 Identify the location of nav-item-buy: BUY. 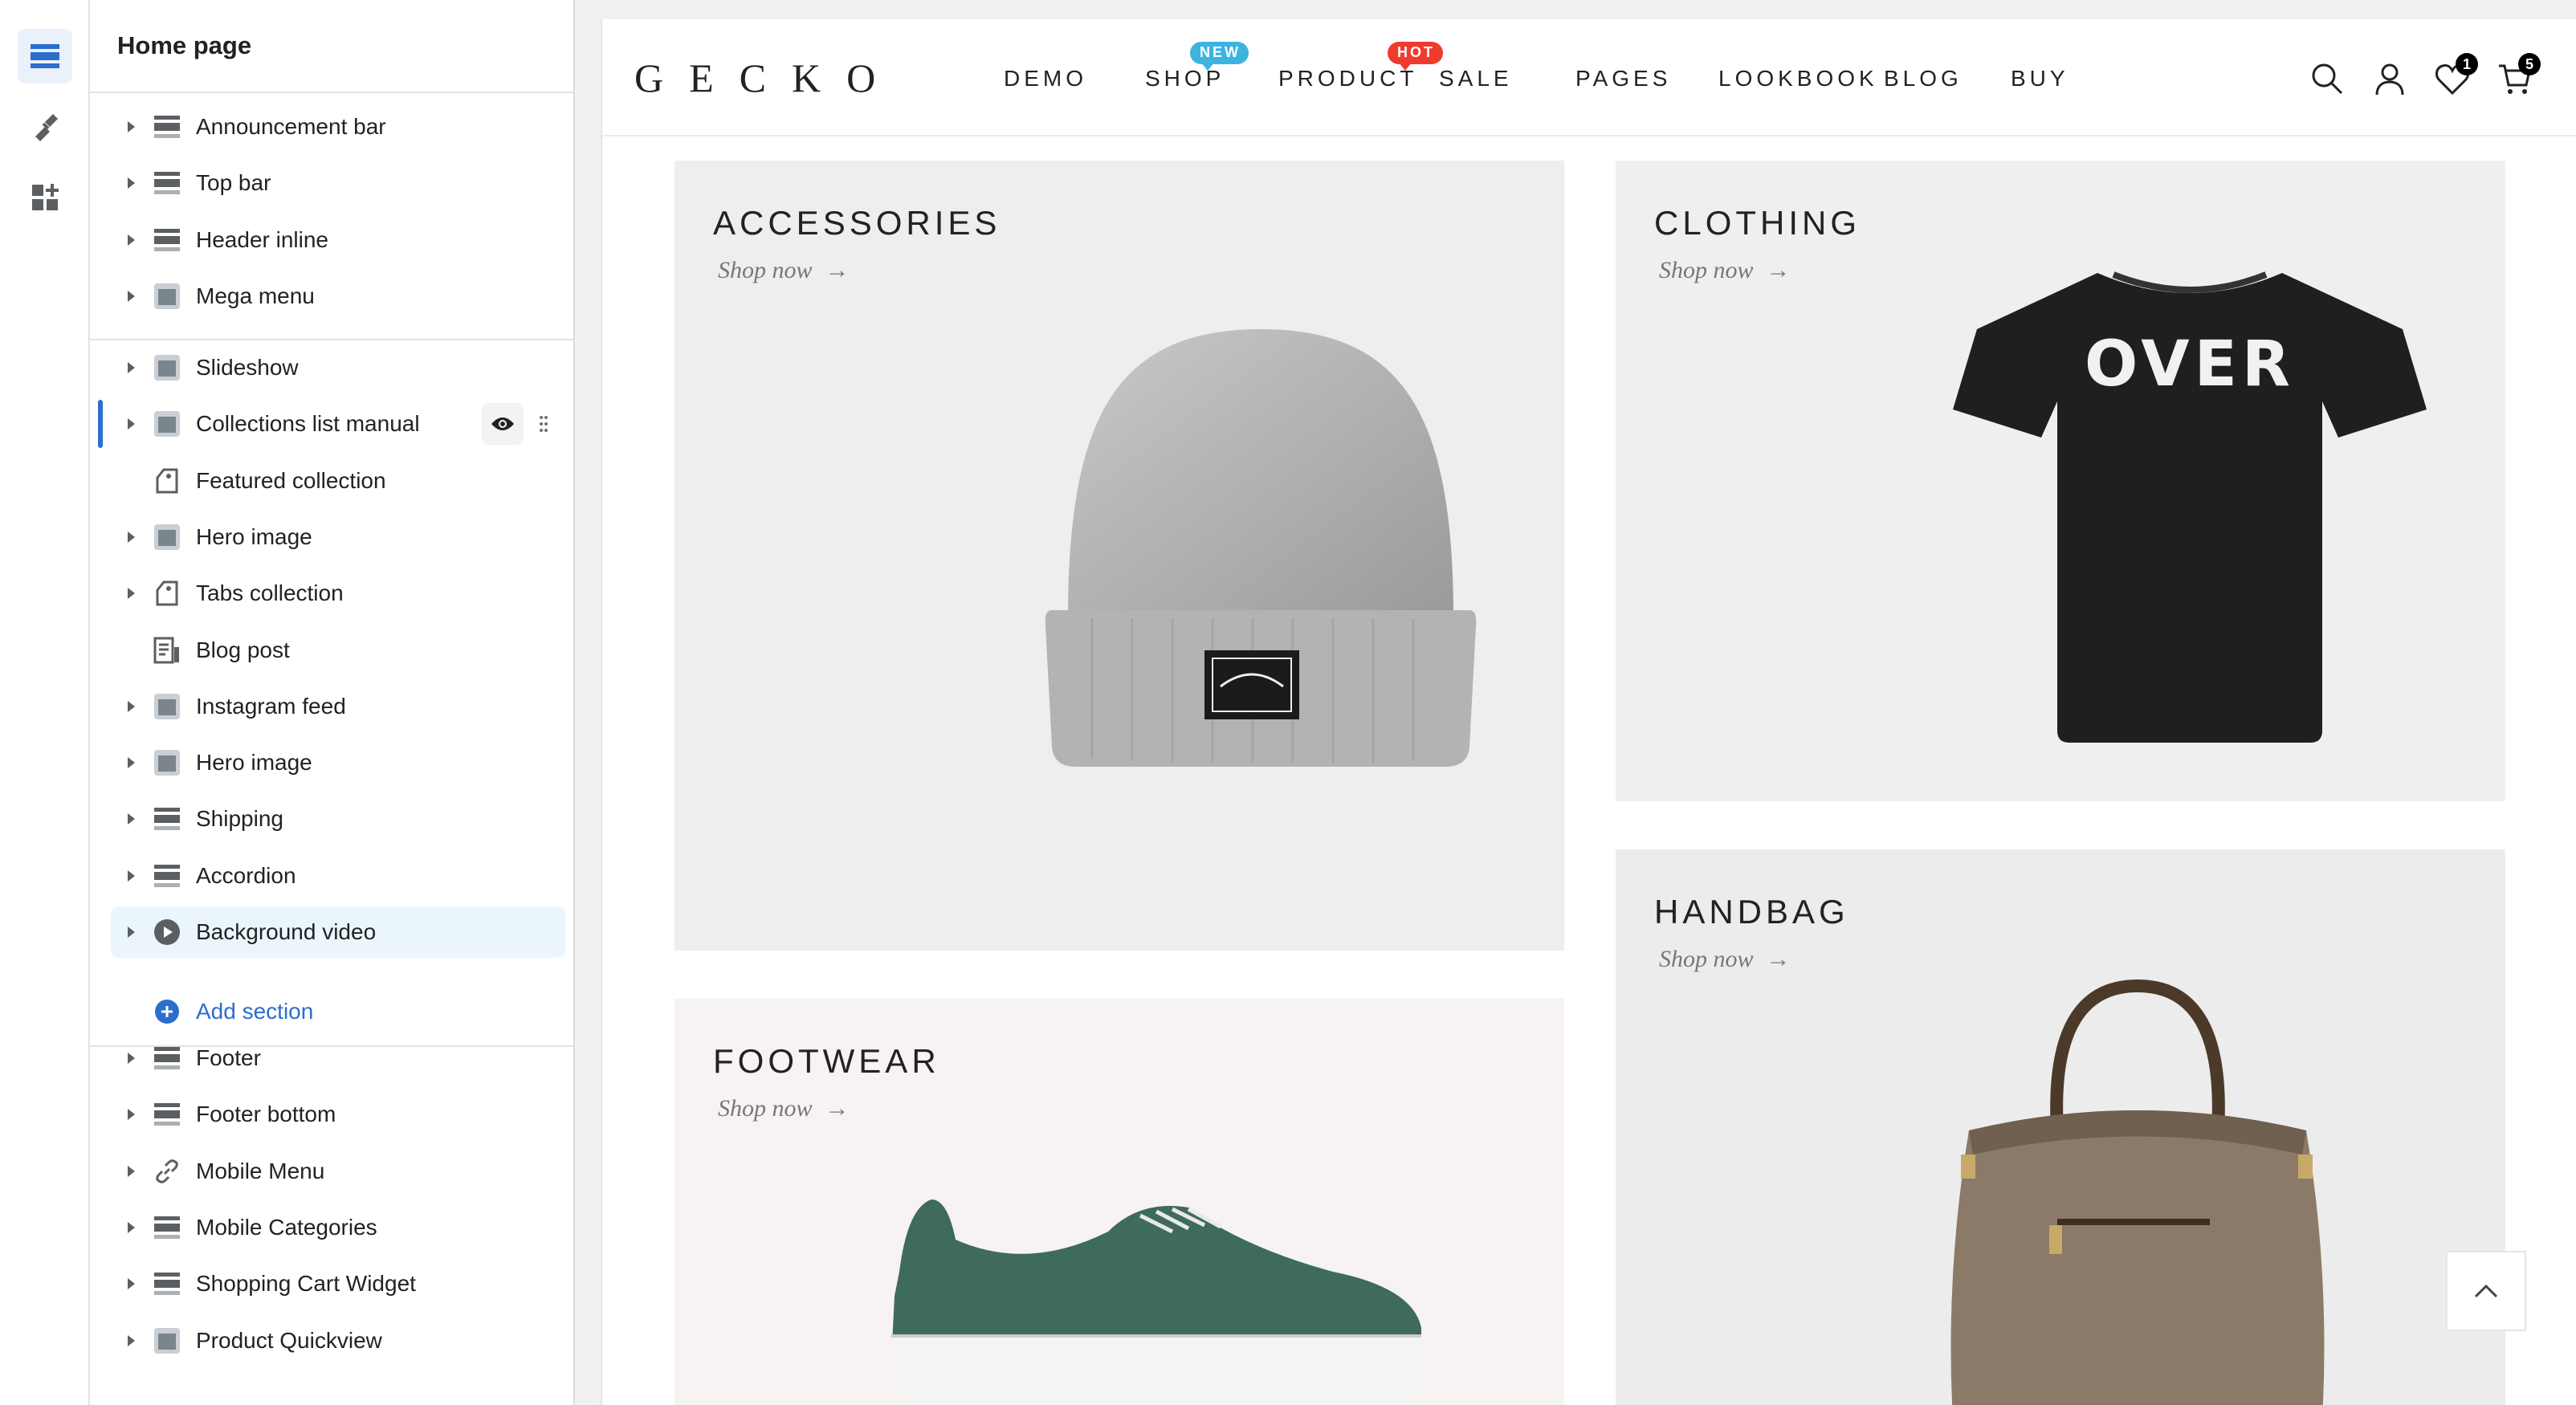
(2040, 79).